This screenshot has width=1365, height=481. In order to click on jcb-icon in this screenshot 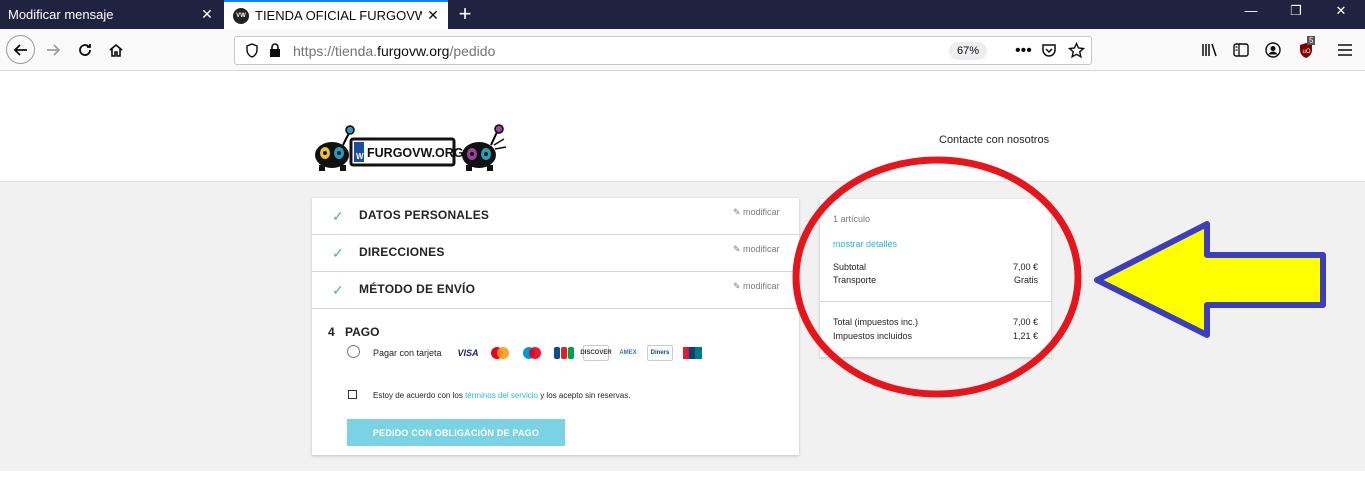, I will do `click(564, 353)`.